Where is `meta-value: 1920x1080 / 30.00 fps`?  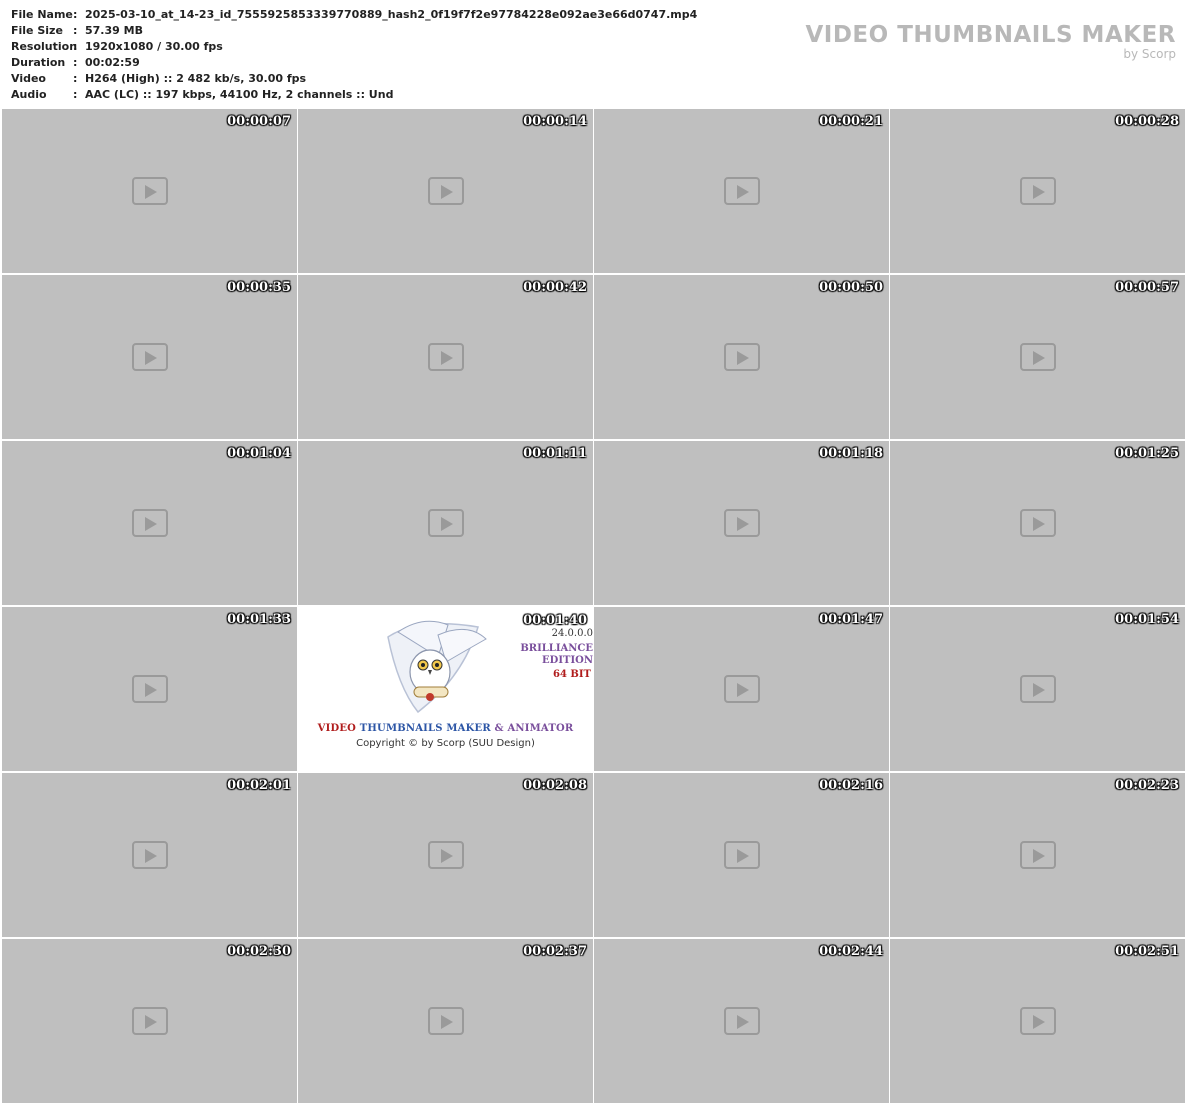 meta-value: 1920x1080 / 30.00 fps is located at coordinates (154, 46).